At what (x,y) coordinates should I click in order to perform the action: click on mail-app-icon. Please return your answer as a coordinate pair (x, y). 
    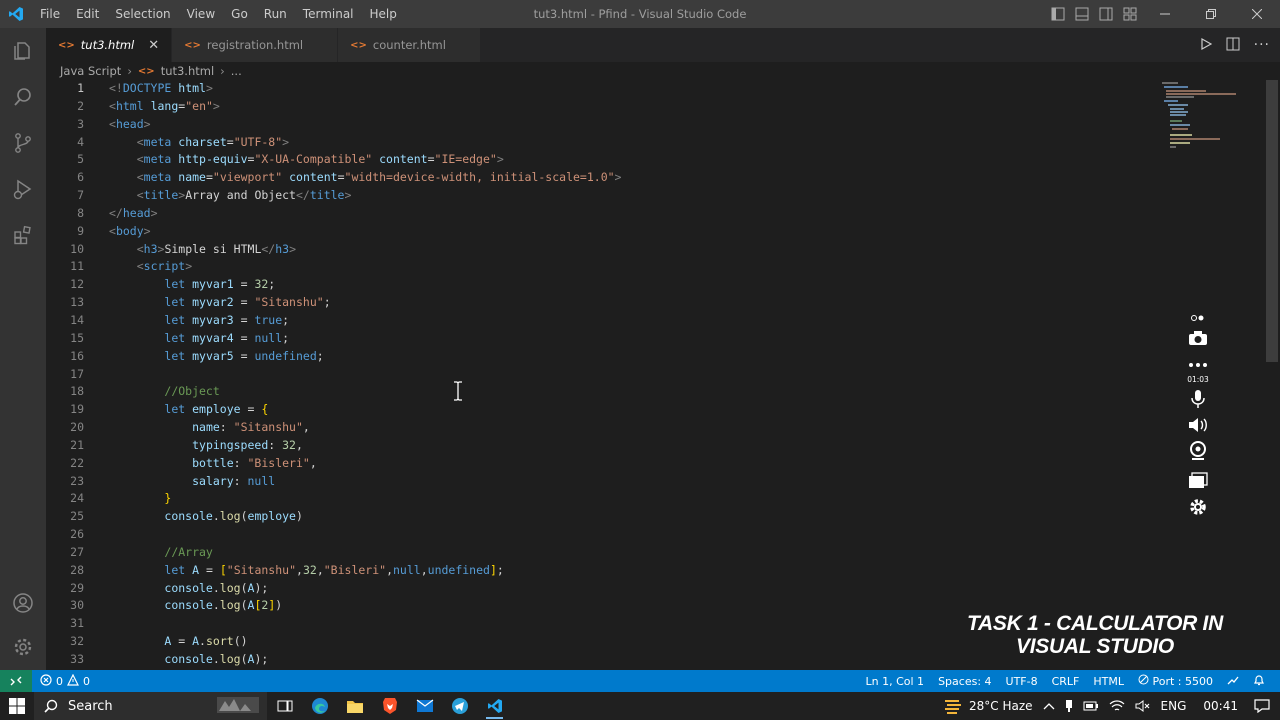
    Looking at the image, I should click on (424, 706).